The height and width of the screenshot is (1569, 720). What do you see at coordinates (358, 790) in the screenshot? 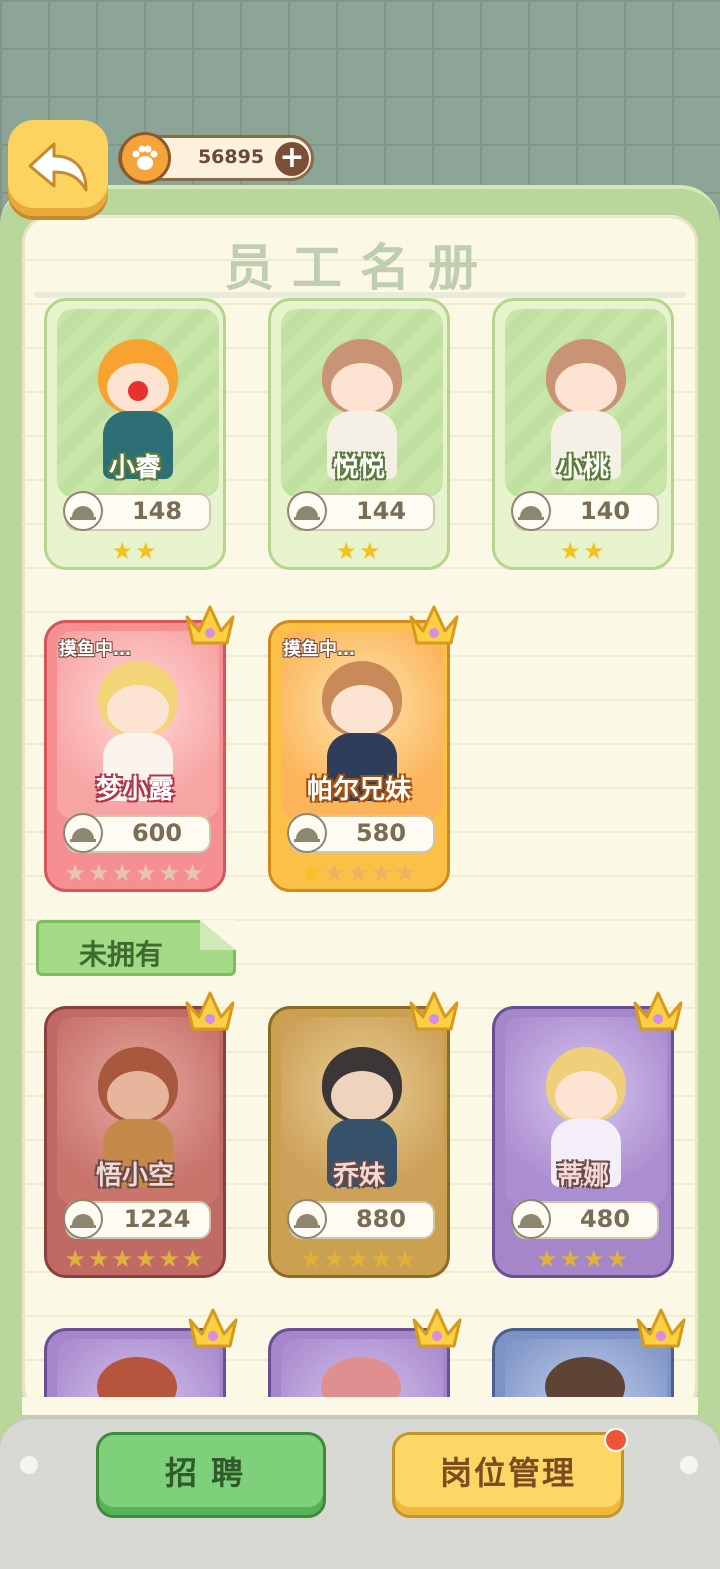
I see `employee-name: 帕尔兄妹` at bounding box center [358, 790].